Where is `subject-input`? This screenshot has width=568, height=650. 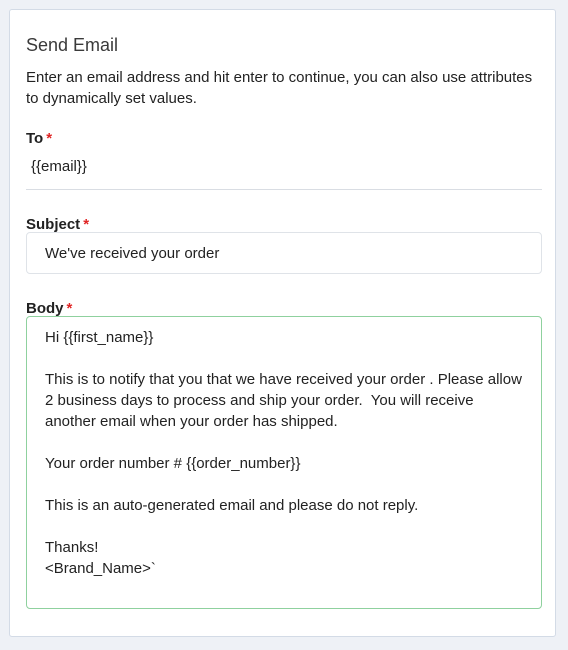
subject-input is located at coordinates (284, 253).